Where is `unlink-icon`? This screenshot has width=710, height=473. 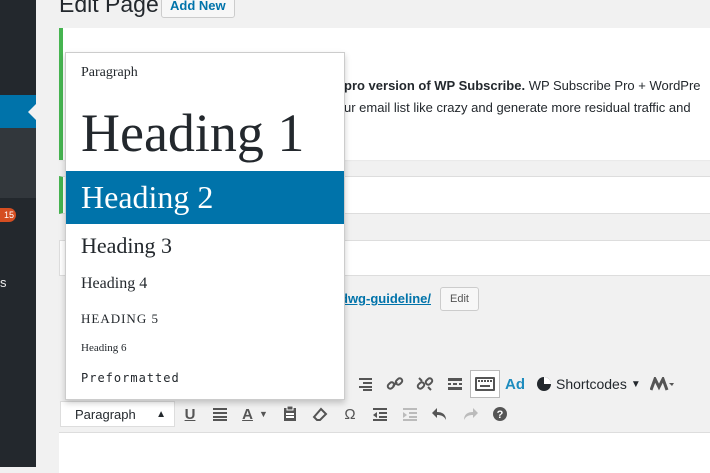 unlink-icon is located at coordinates (425, 384).